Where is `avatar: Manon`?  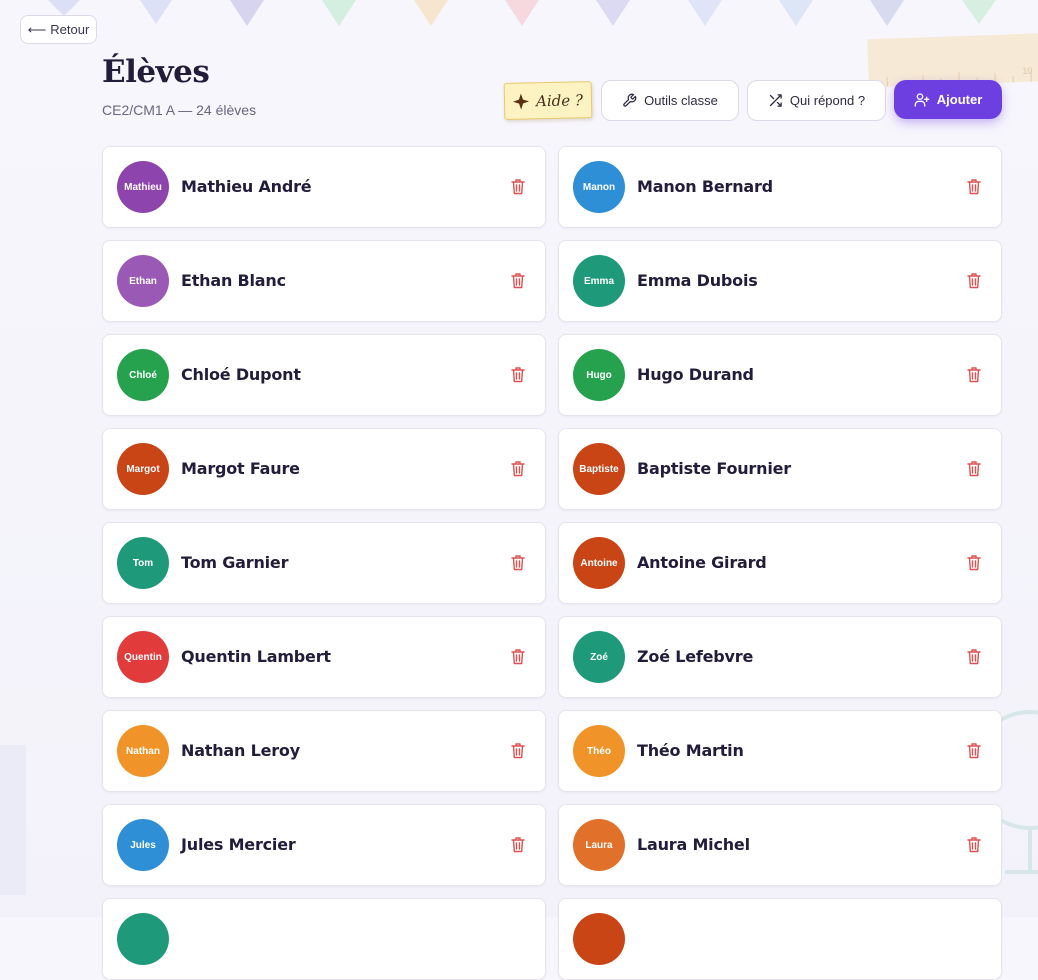
avatar: Manon is located at coordinates (599, 187).